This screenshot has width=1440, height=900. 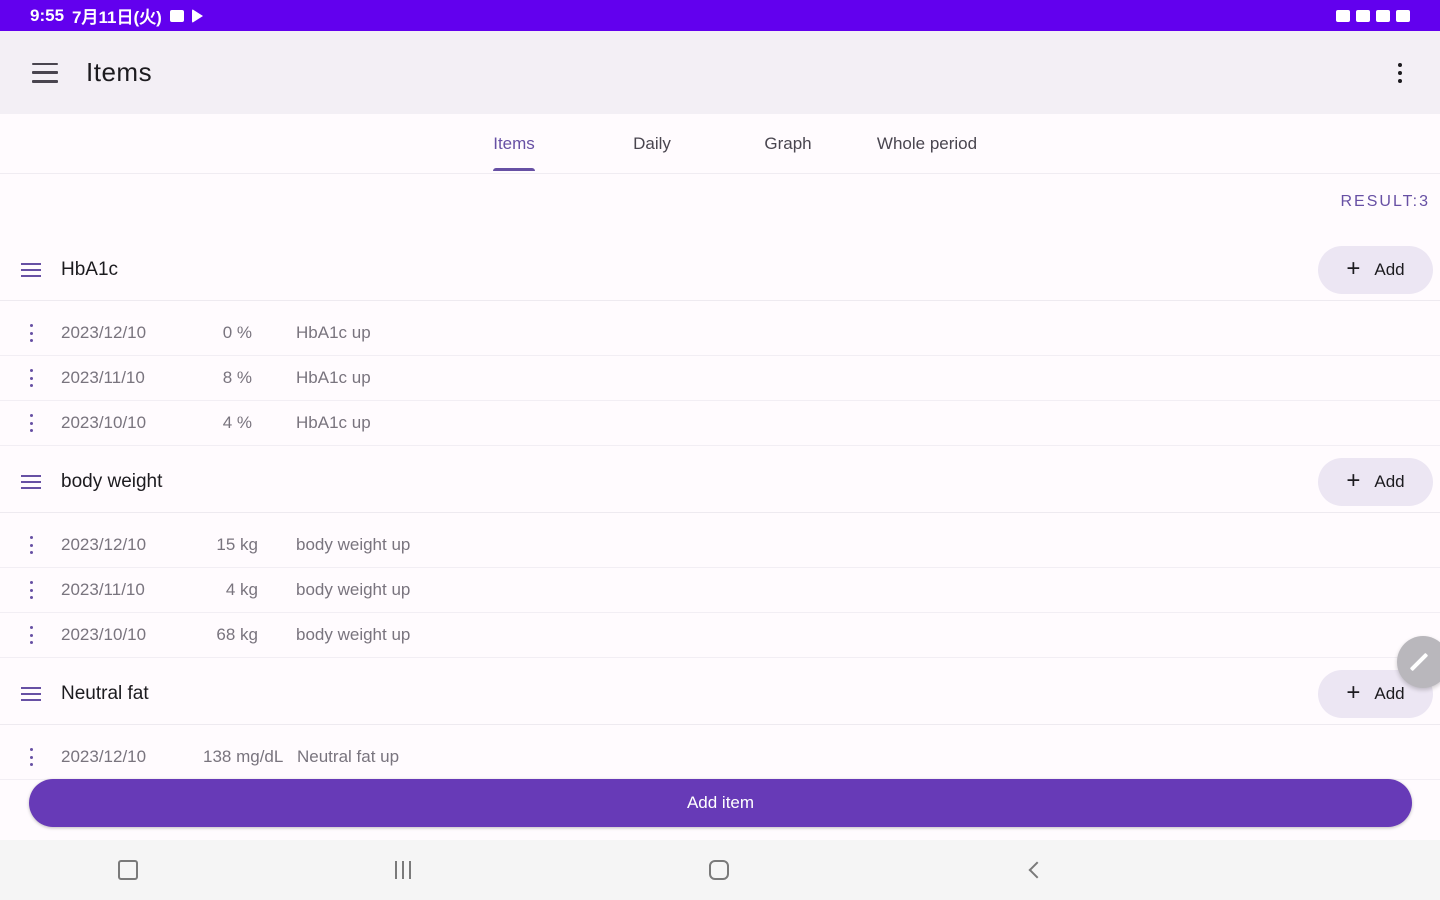 I want to click on tab-label: Graph, so click(x=788, y=143).